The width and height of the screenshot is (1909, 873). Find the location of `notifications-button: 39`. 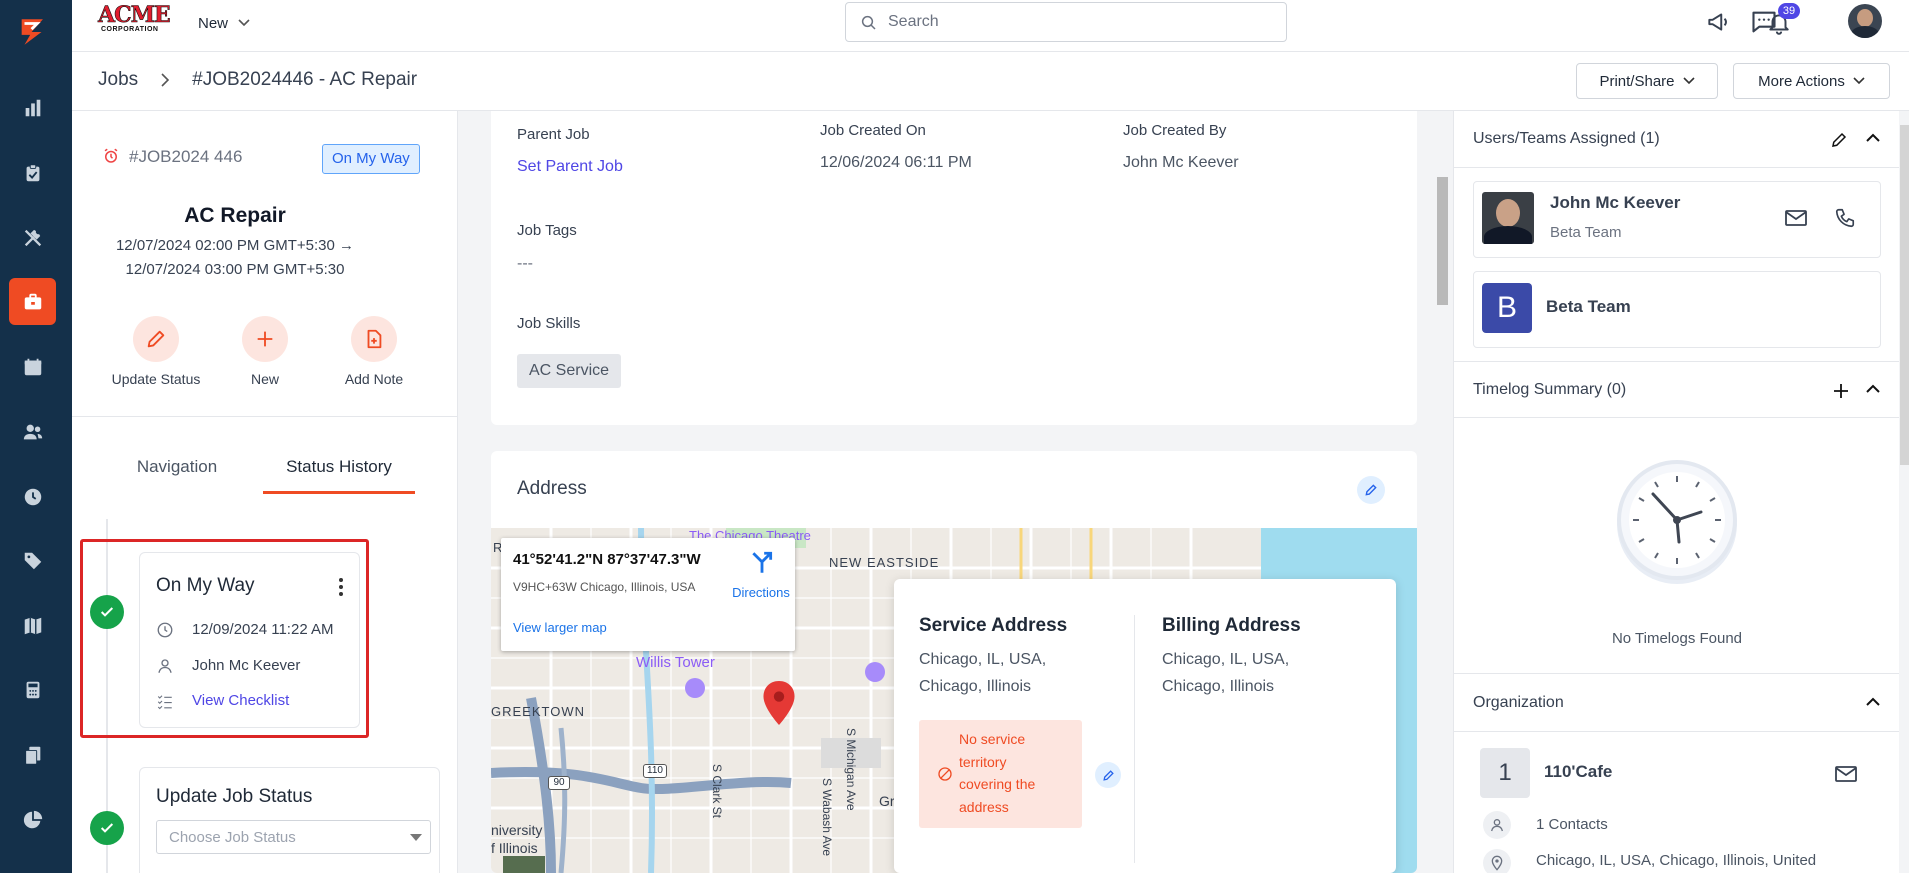

notifications-button: 39 is located at coordinates (1786, 20).